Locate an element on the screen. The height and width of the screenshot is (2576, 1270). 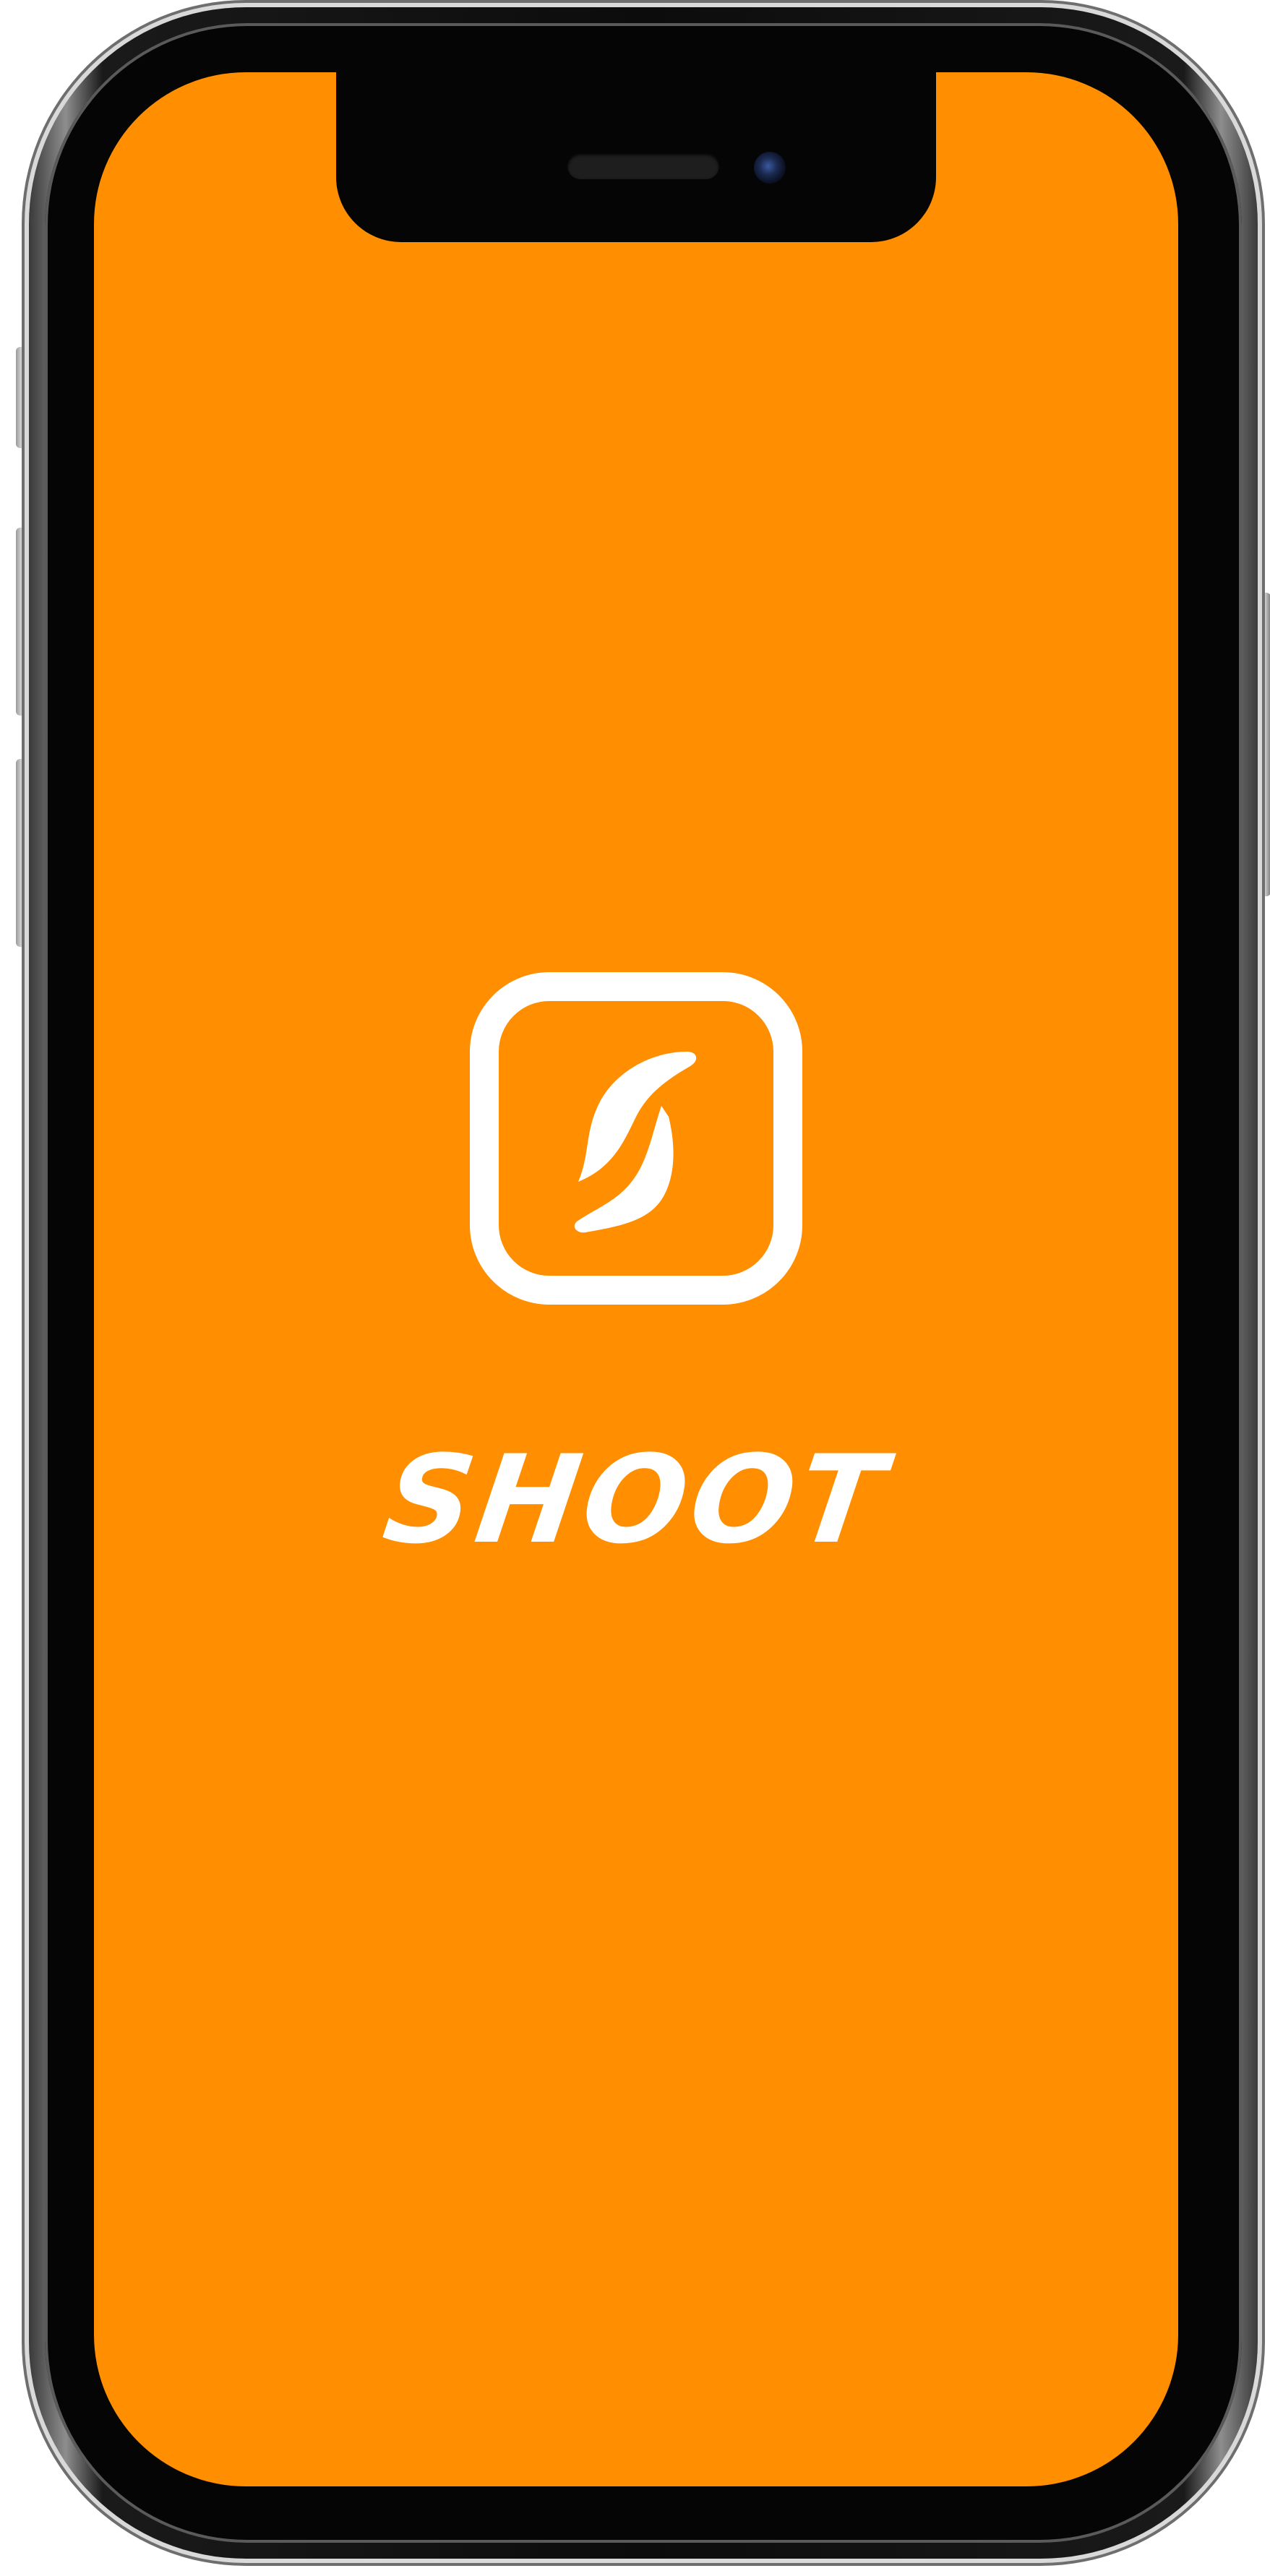
speaker-icon is located at coordinates (643, 166).